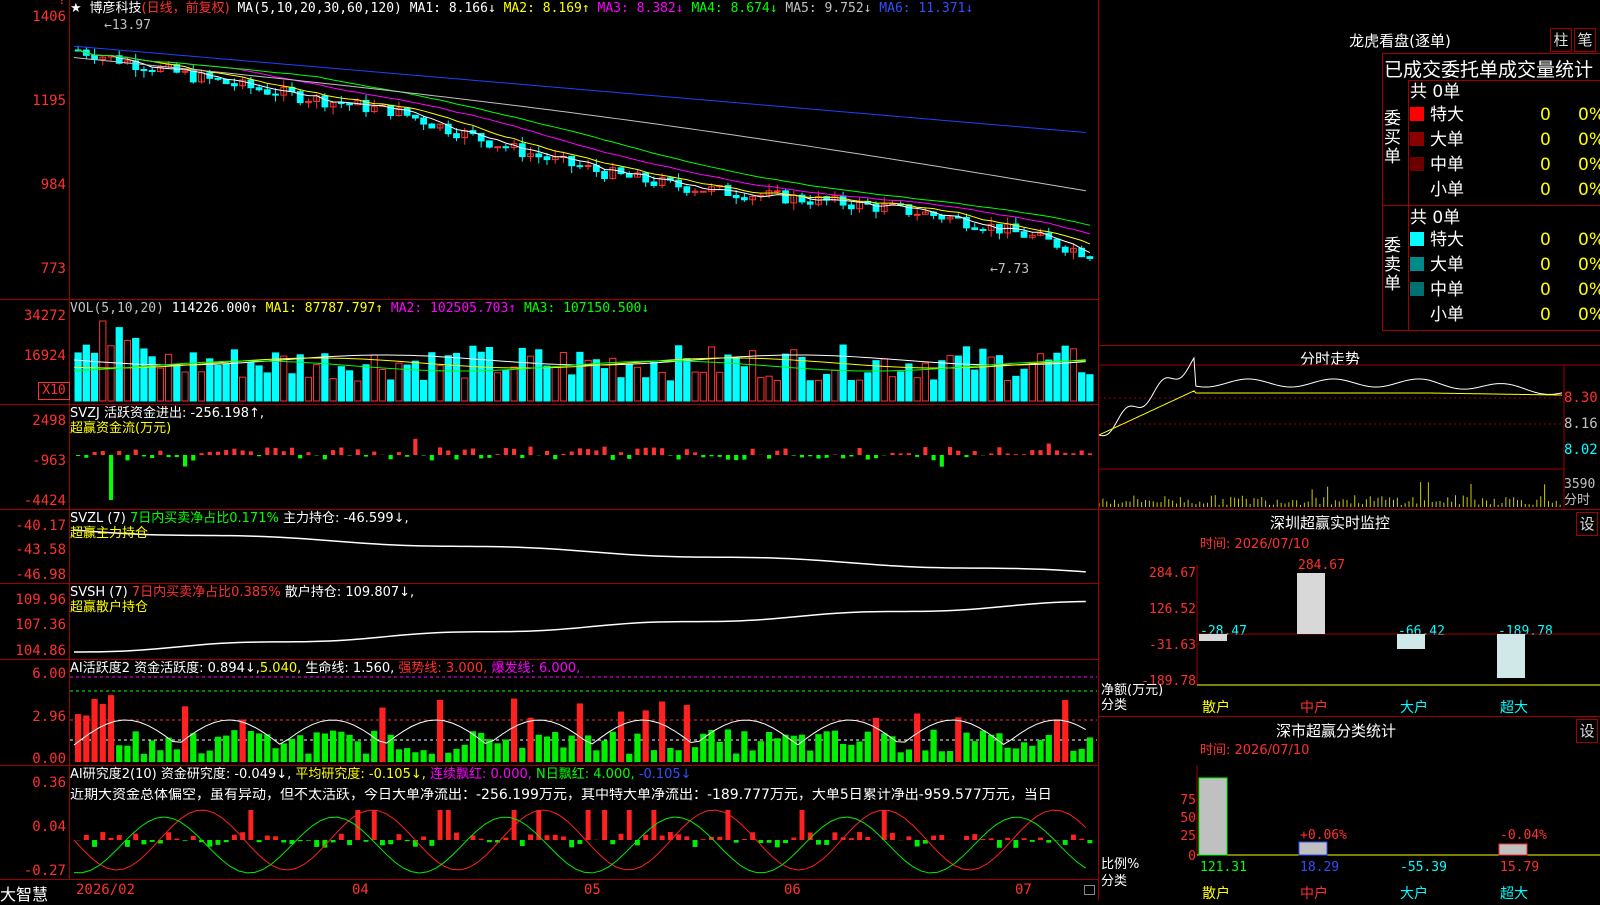  What do you see at coordinates (115, 8) in the screenshot?
I see `stock-name: 博彦科技` at bounding box center [115, 8].